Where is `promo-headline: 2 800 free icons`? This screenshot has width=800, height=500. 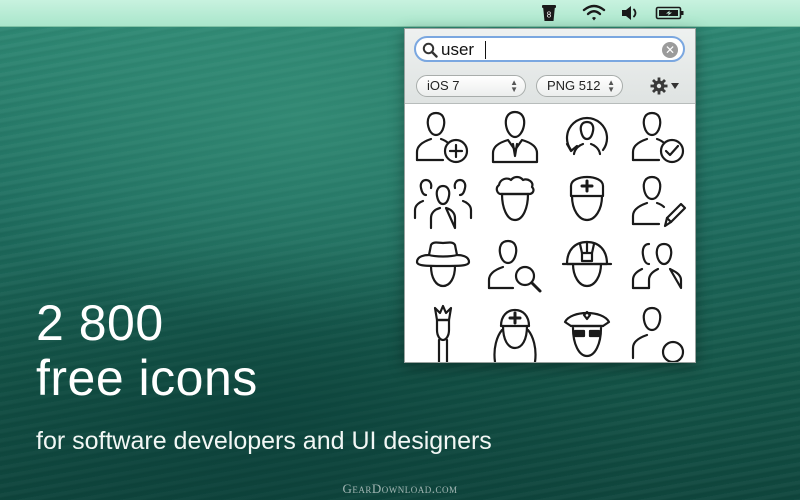 promo-headline: 2 800 free icons is located at coordinates (147, 351).